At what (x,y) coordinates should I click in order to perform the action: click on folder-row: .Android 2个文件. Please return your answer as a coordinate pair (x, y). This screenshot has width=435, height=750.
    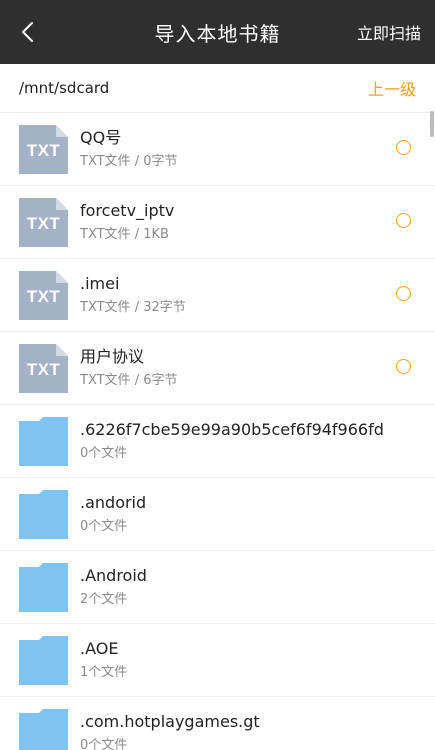
    Looking at the image, I should click on (217, 587).